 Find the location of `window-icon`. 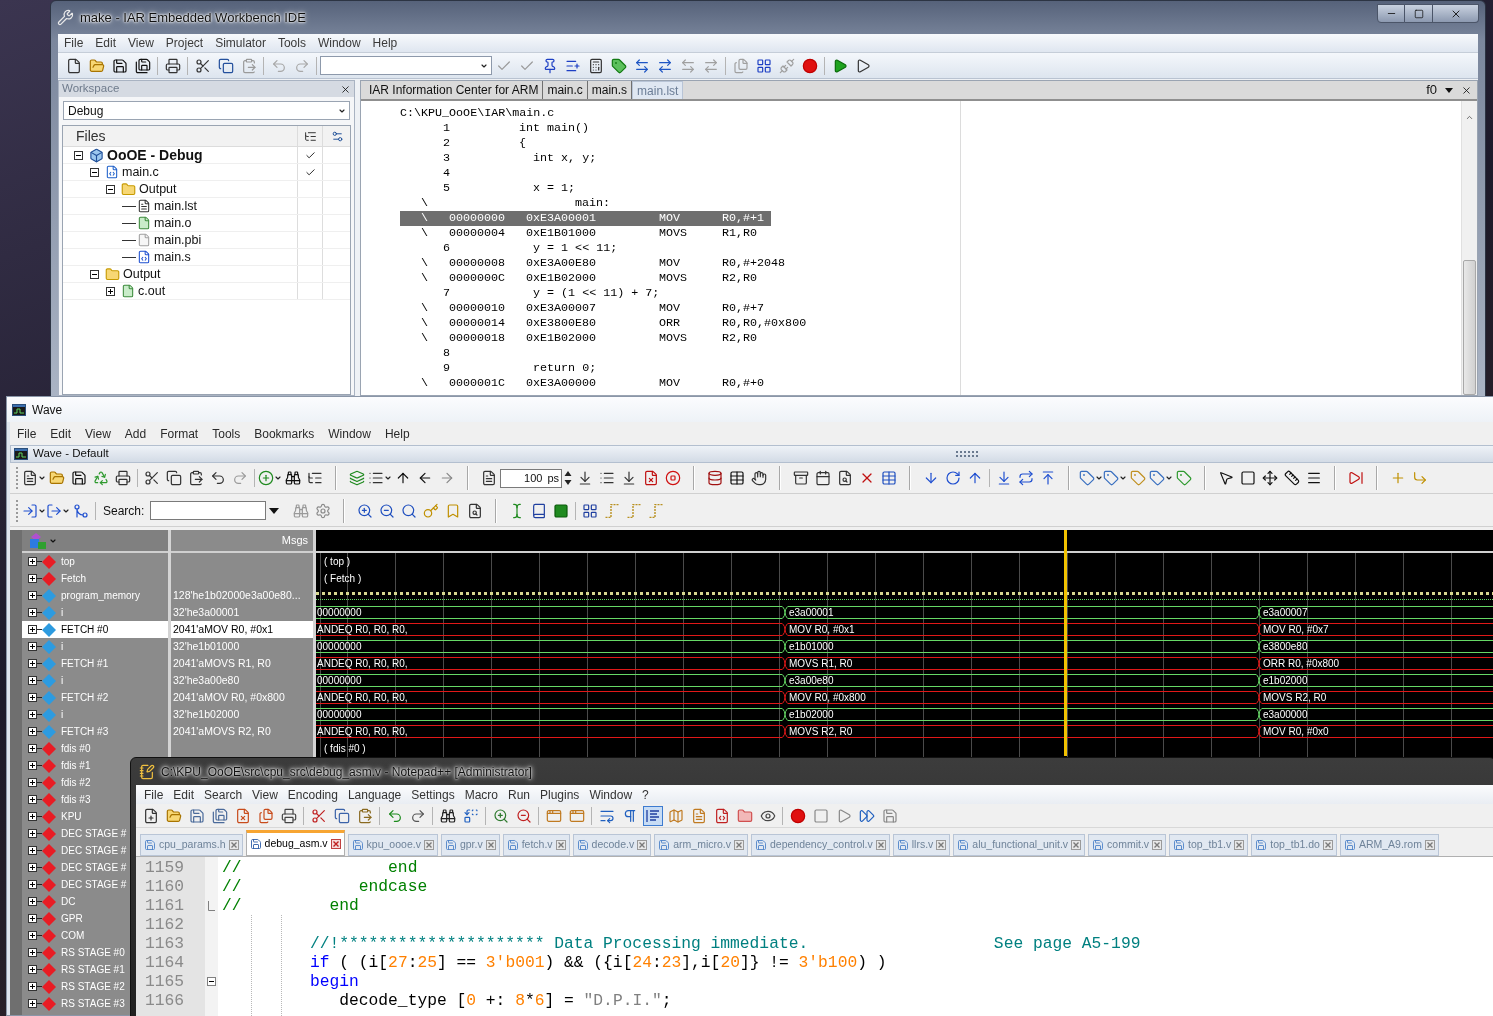

window-icon is located at coordinates (576, 815).